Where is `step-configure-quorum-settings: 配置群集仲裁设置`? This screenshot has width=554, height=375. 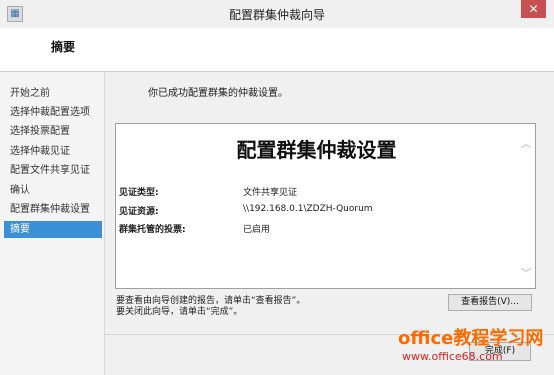
step-configure-quorum-settings: 配置群集仲裁设置 is located at coordinates (53, 209).